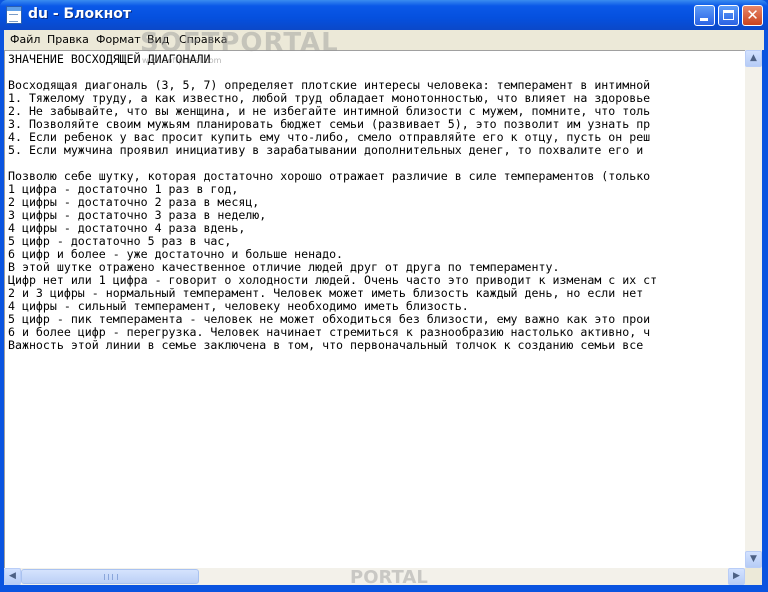  What do you see at coordinates (79, 14) in the screenshot?
I see `window-title: du - Блокнот` at bounding box center [79, 14].